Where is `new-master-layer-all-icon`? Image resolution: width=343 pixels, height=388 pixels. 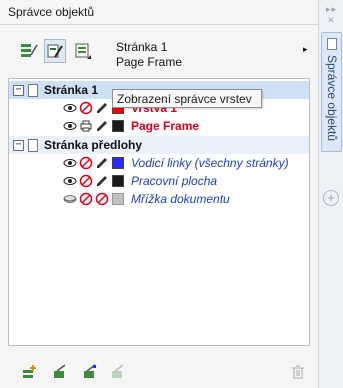 new-master-layer-all-icon is located at coordinates (90, 371).